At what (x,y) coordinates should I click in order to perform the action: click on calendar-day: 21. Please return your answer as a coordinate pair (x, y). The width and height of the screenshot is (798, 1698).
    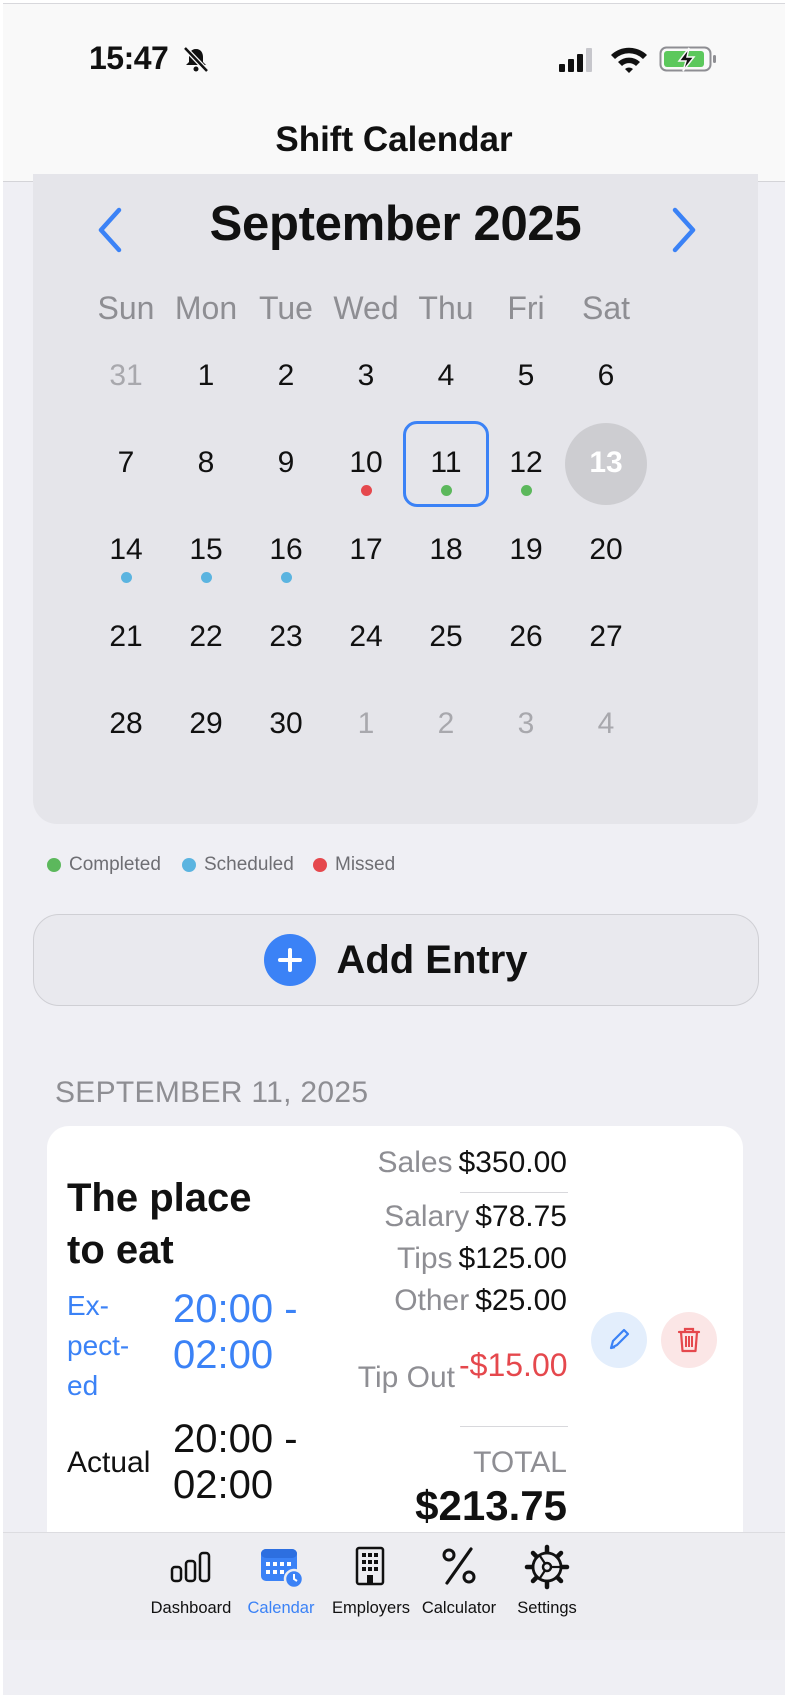
    Looking at the image, I should click on (126, 638).